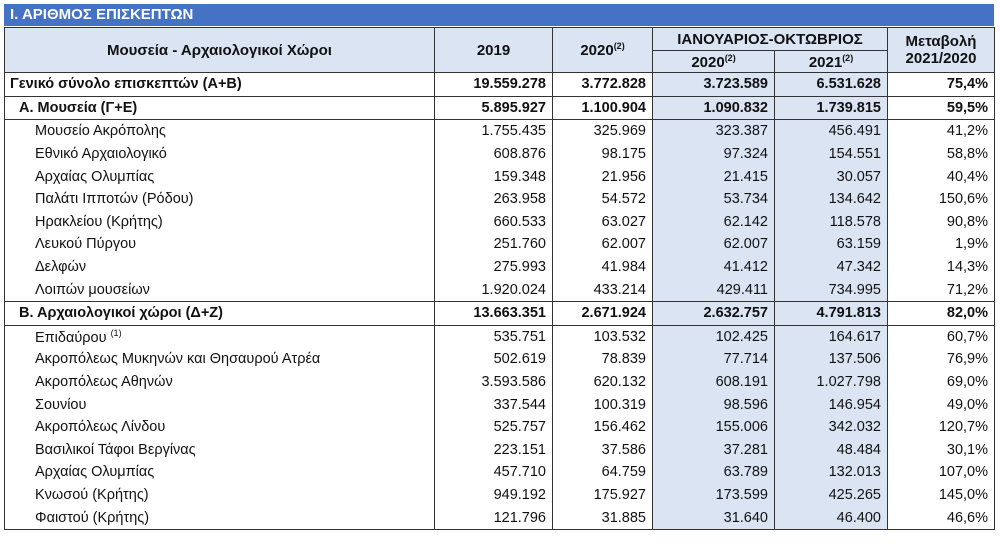 Image resolution: width=1000 pixels, height=550 pixels. What do you see at coordinates (493, 108) in the screenshot?
I see `cell-2019: 5.895.927` at bounding box center [493, 108].